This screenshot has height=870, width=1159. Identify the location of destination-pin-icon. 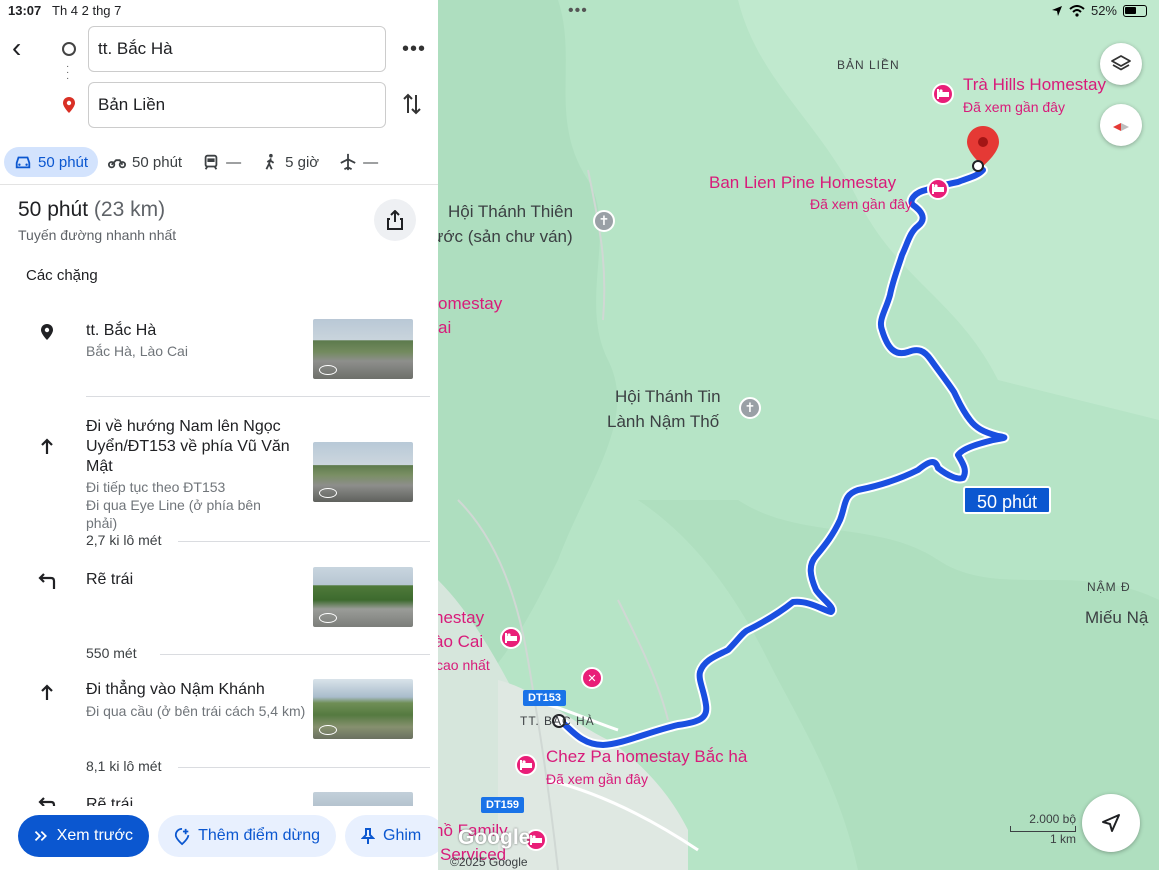
(69, 105).